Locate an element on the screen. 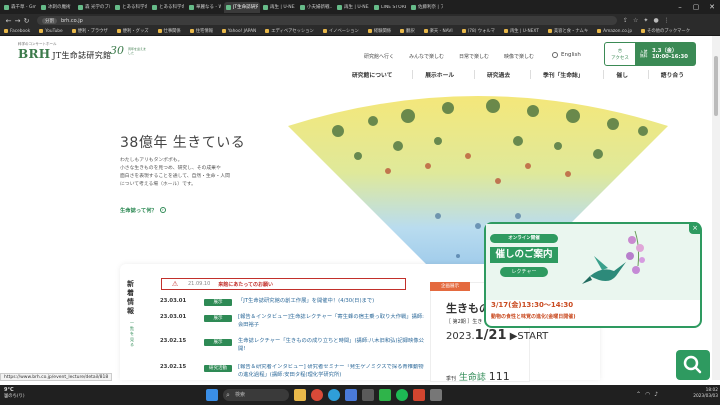 Image resolution: width=720 pixels, height=405 pixels. forward-icon: → is located at coordinates (17, 21).